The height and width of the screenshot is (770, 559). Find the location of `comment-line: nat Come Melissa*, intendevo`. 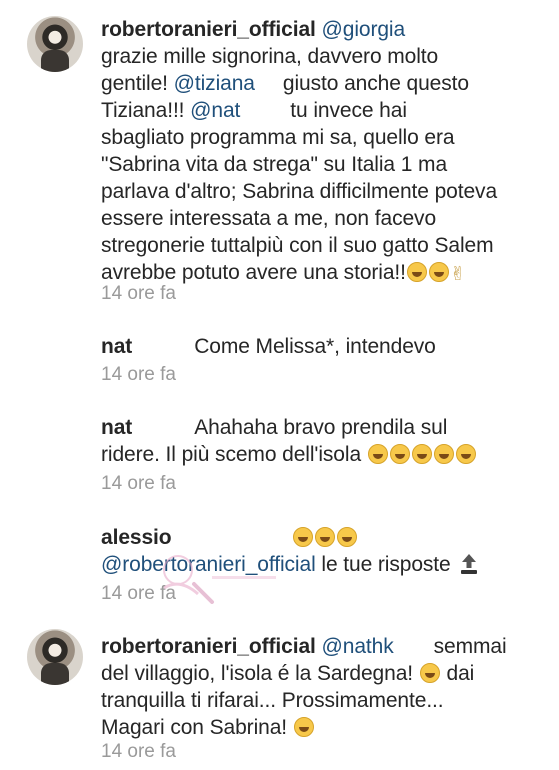

comment-line: nat Come Melissa*, intendevo is located at coordinates (321, 346).